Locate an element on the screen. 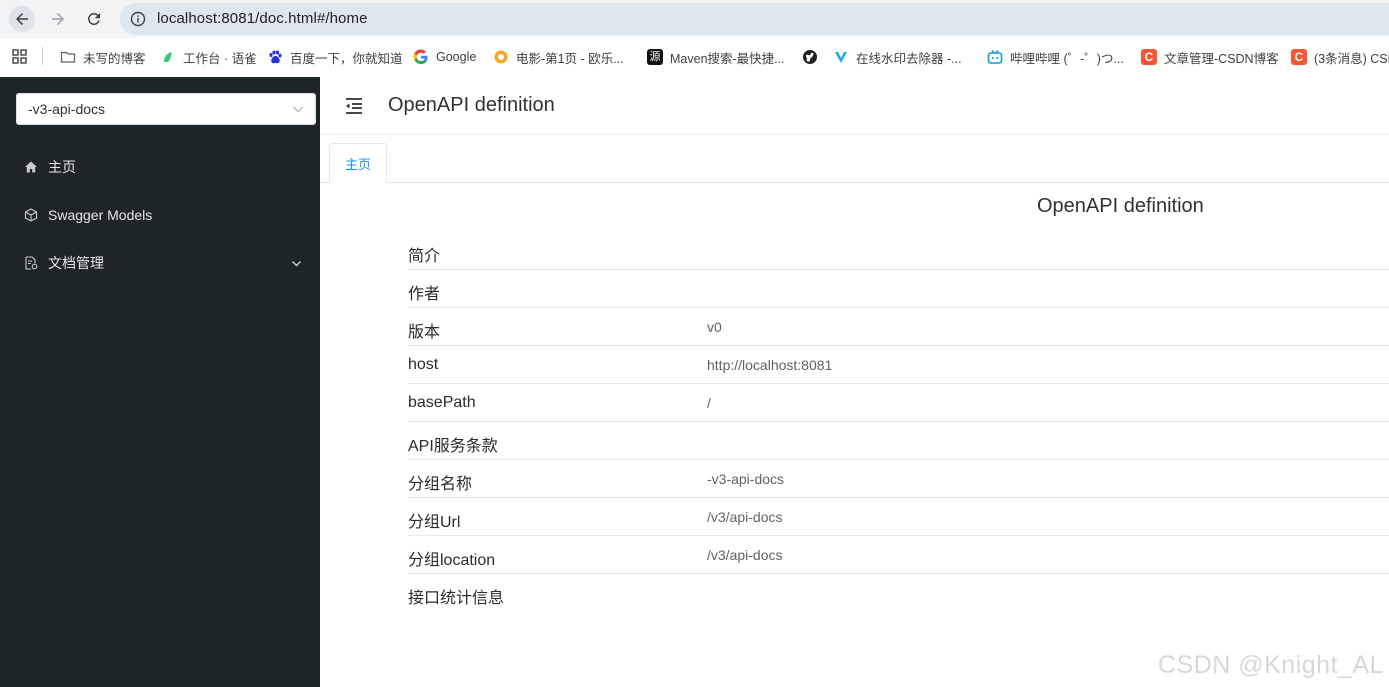 The height and width of the screenshot is (687, 1389). bookmark-item: 百度一下，你就知道 is located at coordinates (335, 57).